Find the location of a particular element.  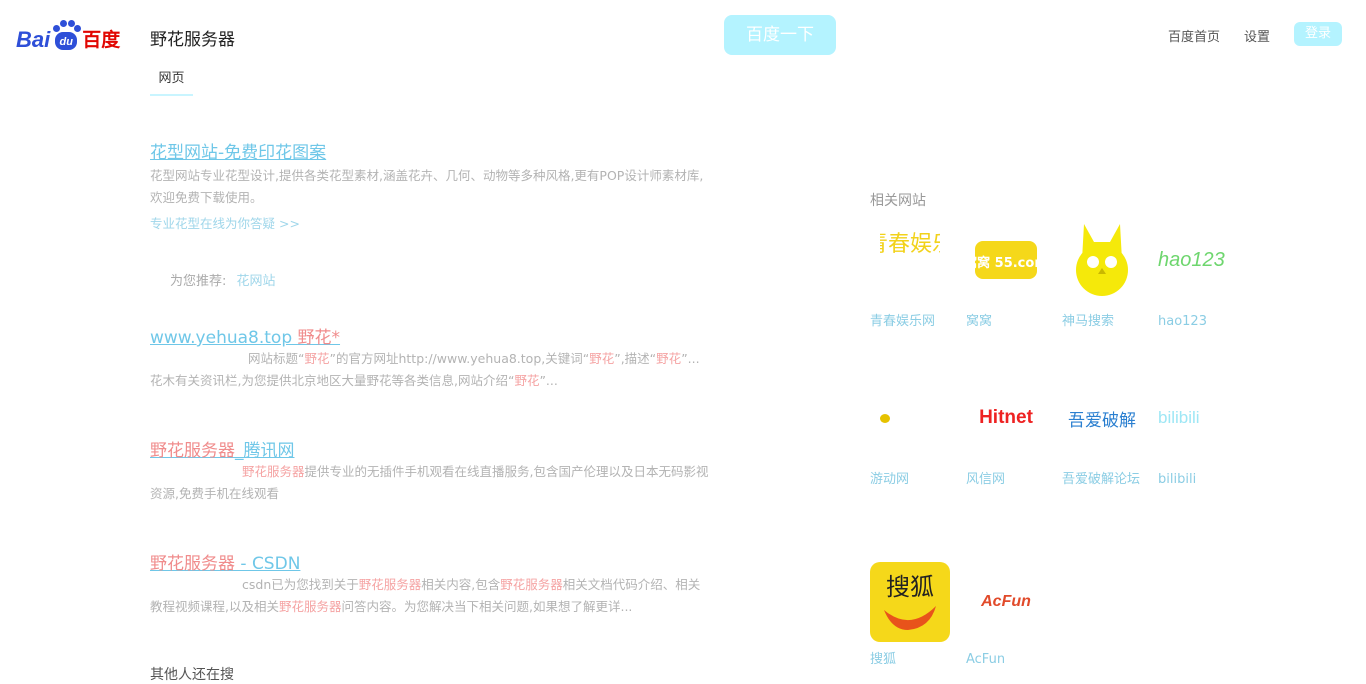

related-site: 窝窝 55.com 窝窝 is located at coordinates (1011, 276).